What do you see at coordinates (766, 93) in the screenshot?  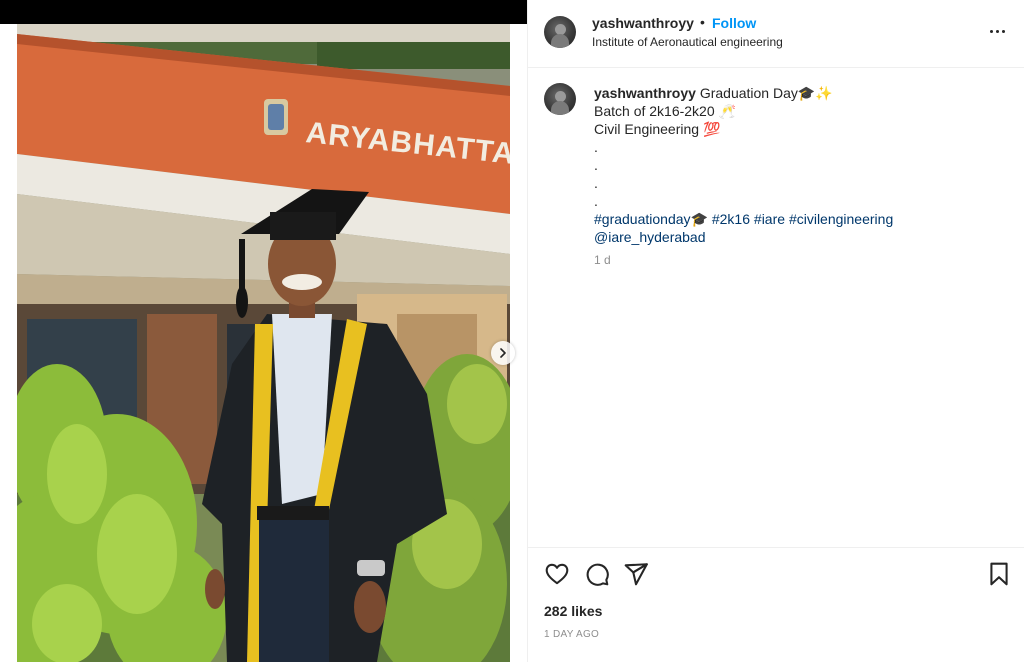 I see `caption-line-1: Graduation Day🎓✨` at bounding box center [766, 93].